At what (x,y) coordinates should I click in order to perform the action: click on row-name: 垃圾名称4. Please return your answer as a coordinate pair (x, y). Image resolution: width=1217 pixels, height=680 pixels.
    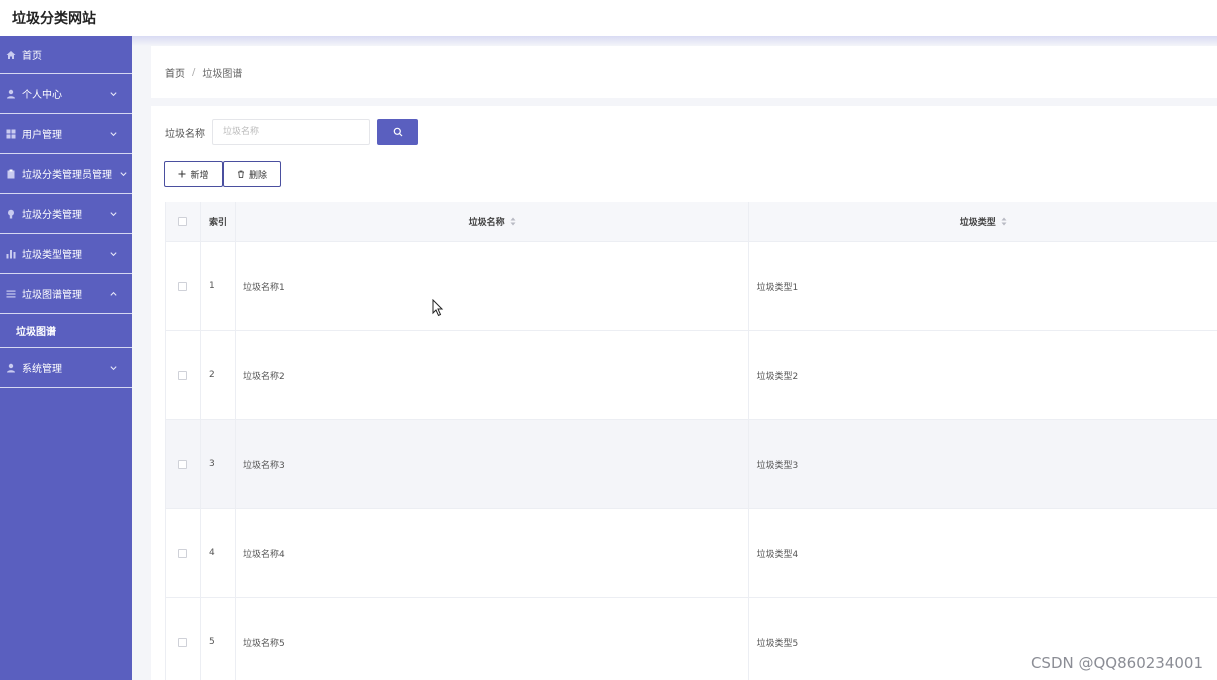
    Looking at the image, I should click on (493, 553).